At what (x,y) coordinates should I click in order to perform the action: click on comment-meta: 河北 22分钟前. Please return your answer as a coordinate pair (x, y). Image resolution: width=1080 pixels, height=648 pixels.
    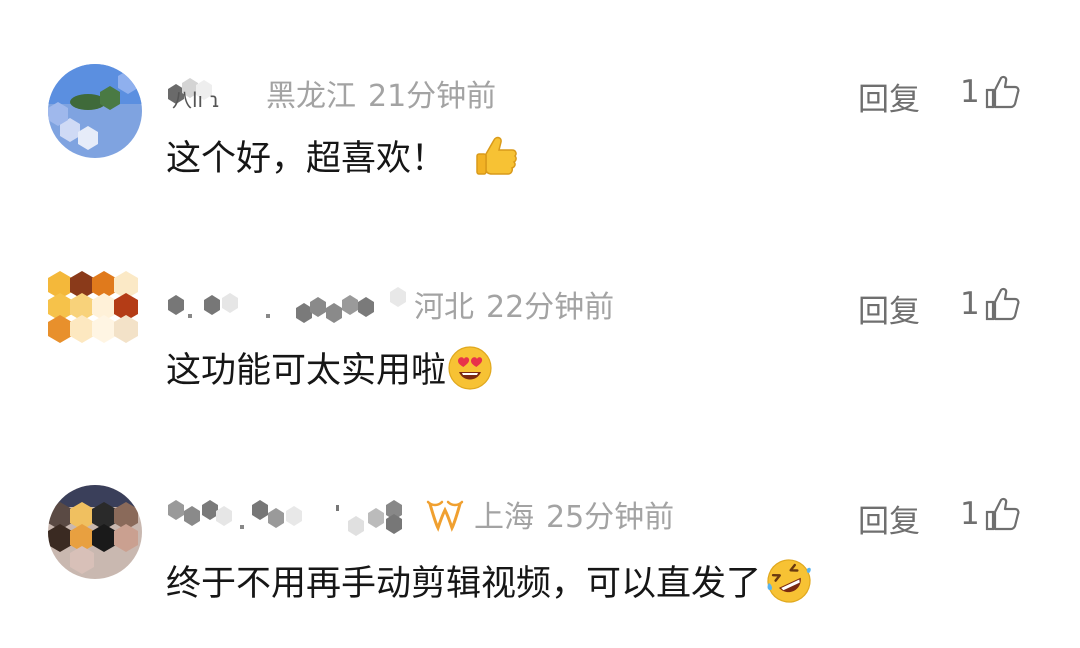
    Looking at the image, I should click on (391, 304).